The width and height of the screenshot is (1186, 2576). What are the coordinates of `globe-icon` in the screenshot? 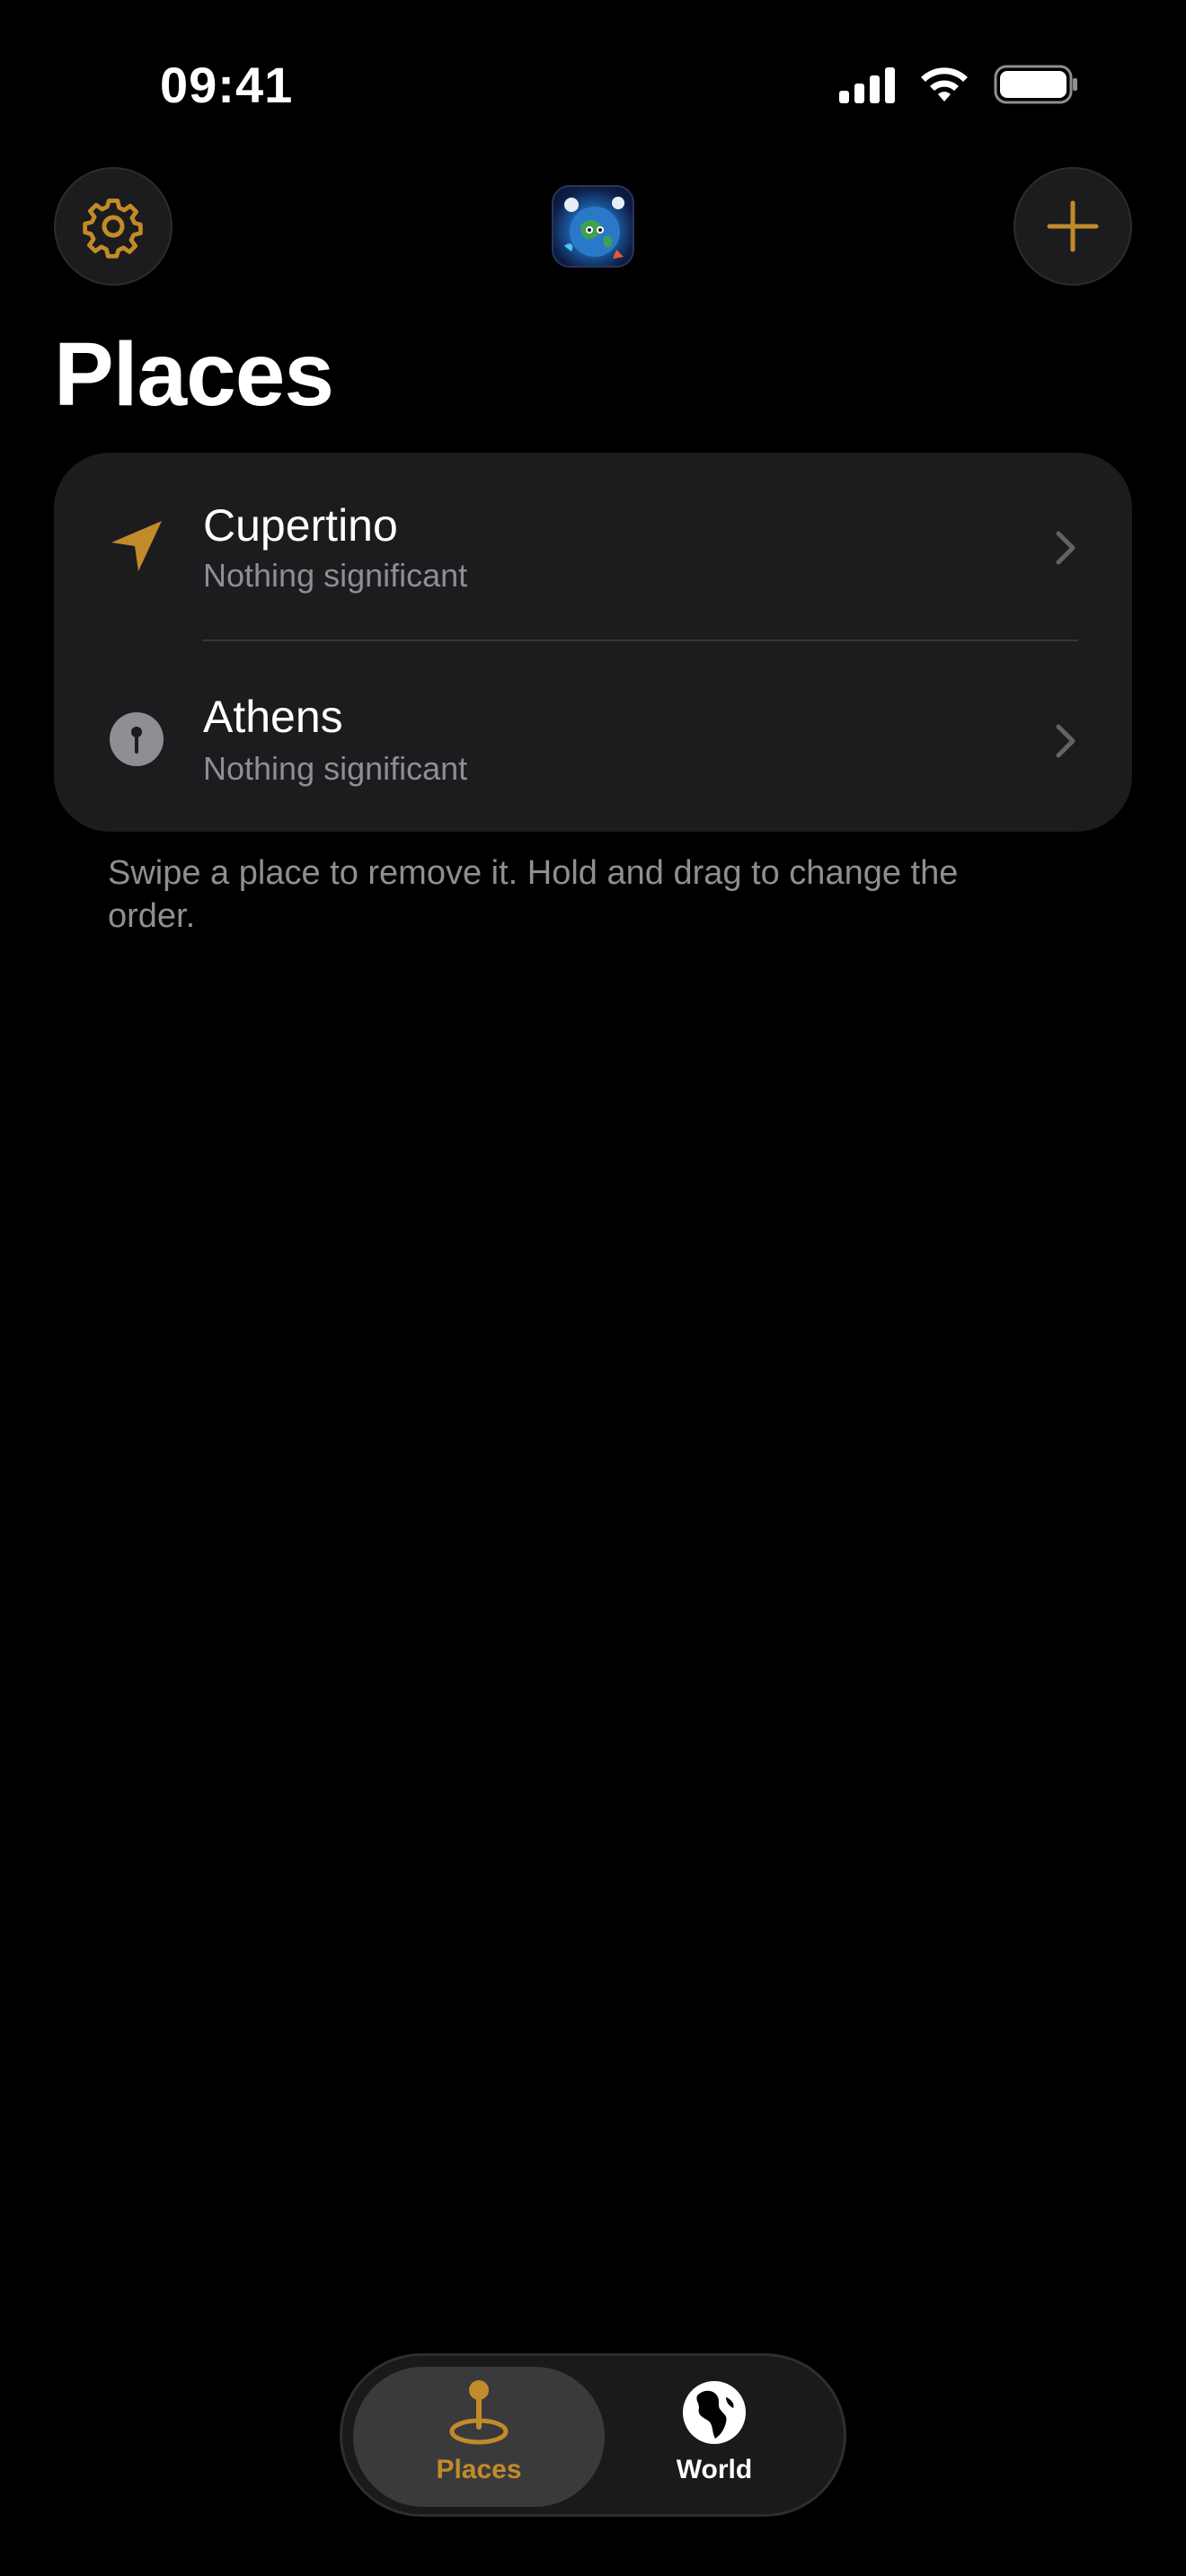 It's located at (714, 2412).